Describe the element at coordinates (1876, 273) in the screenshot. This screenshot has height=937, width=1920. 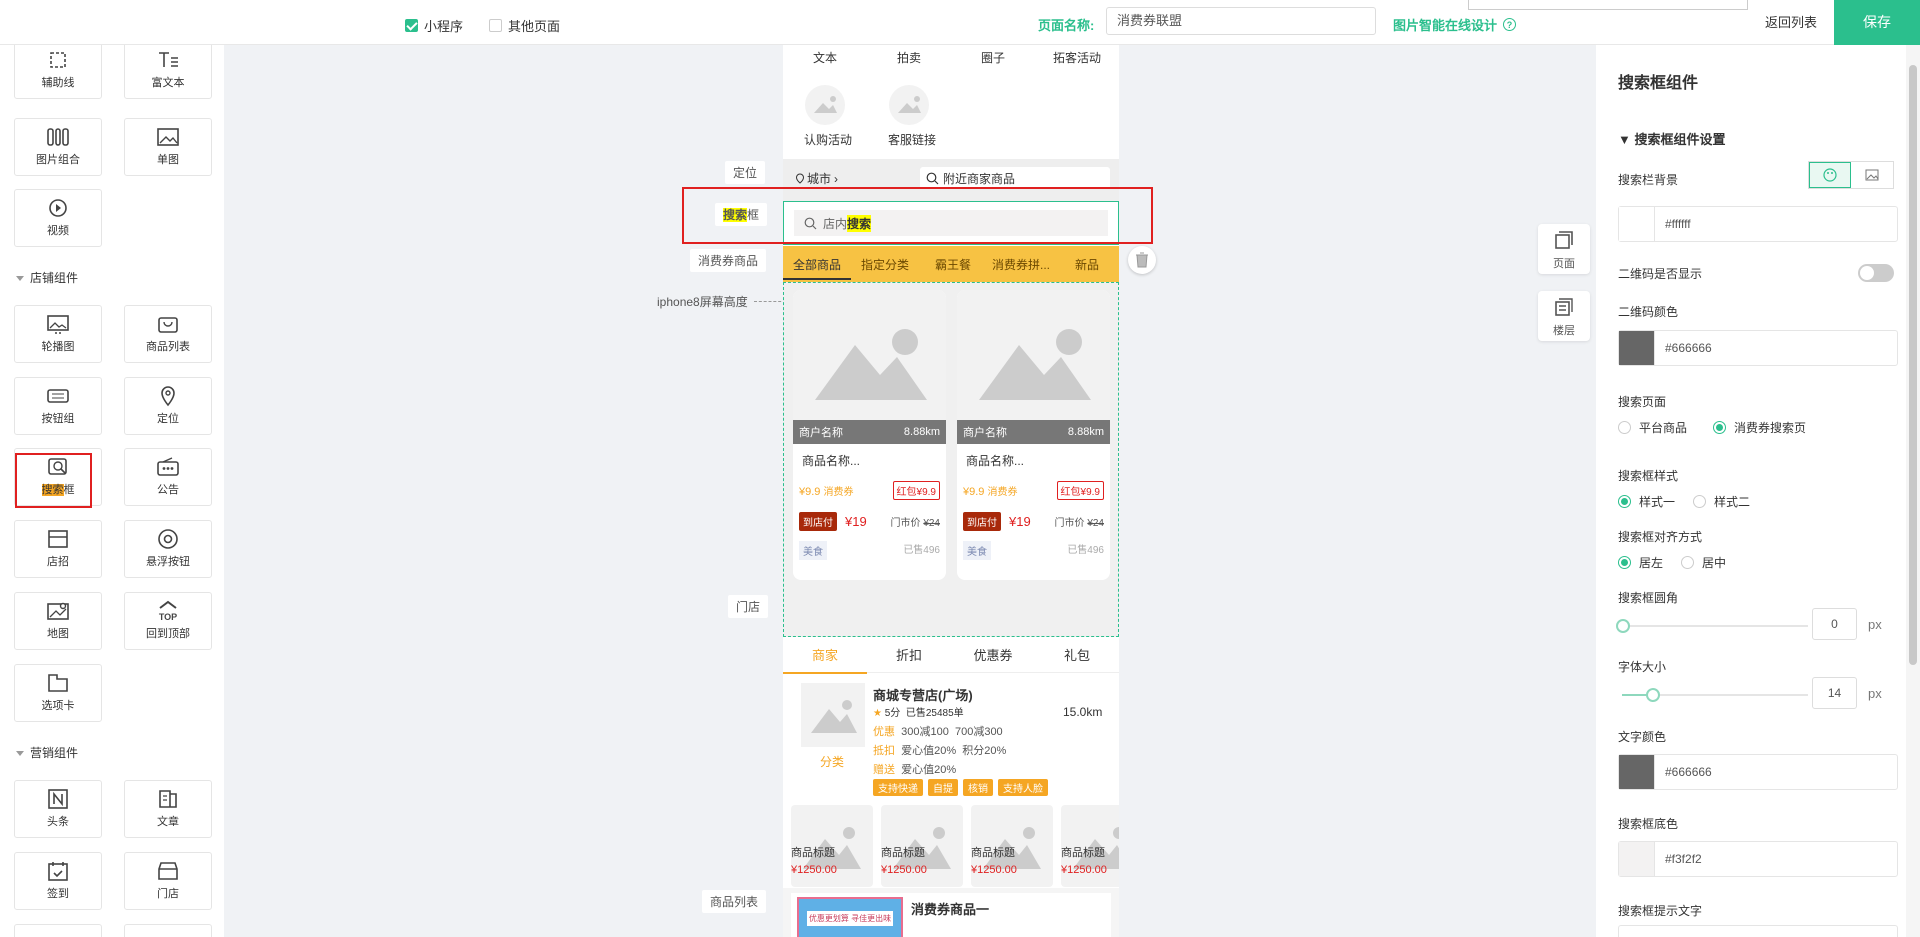
I see `qr-show-toggle` at that location.